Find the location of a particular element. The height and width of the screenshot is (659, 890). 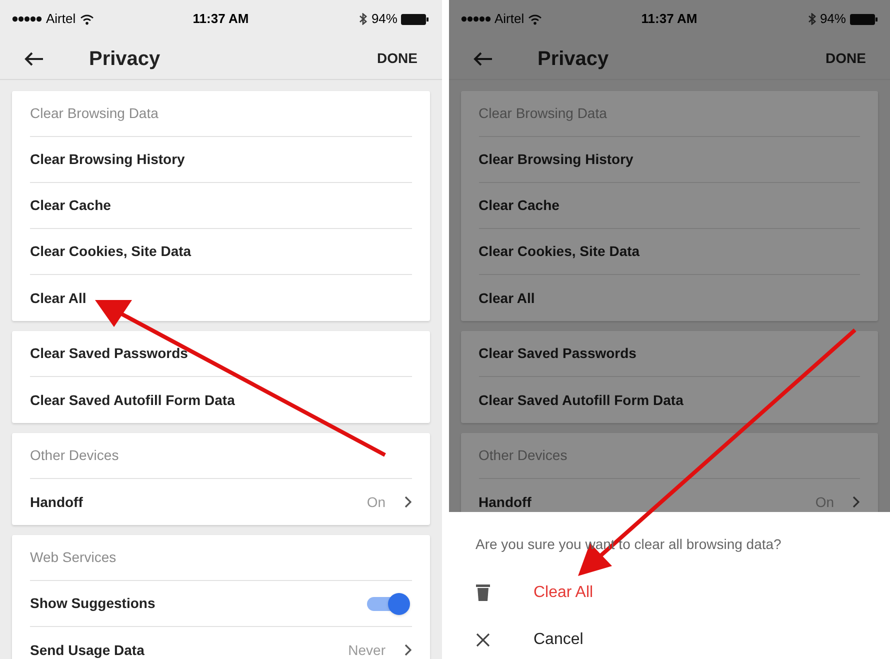

sheet-action: Cancel is located at coordinates (559, 640).